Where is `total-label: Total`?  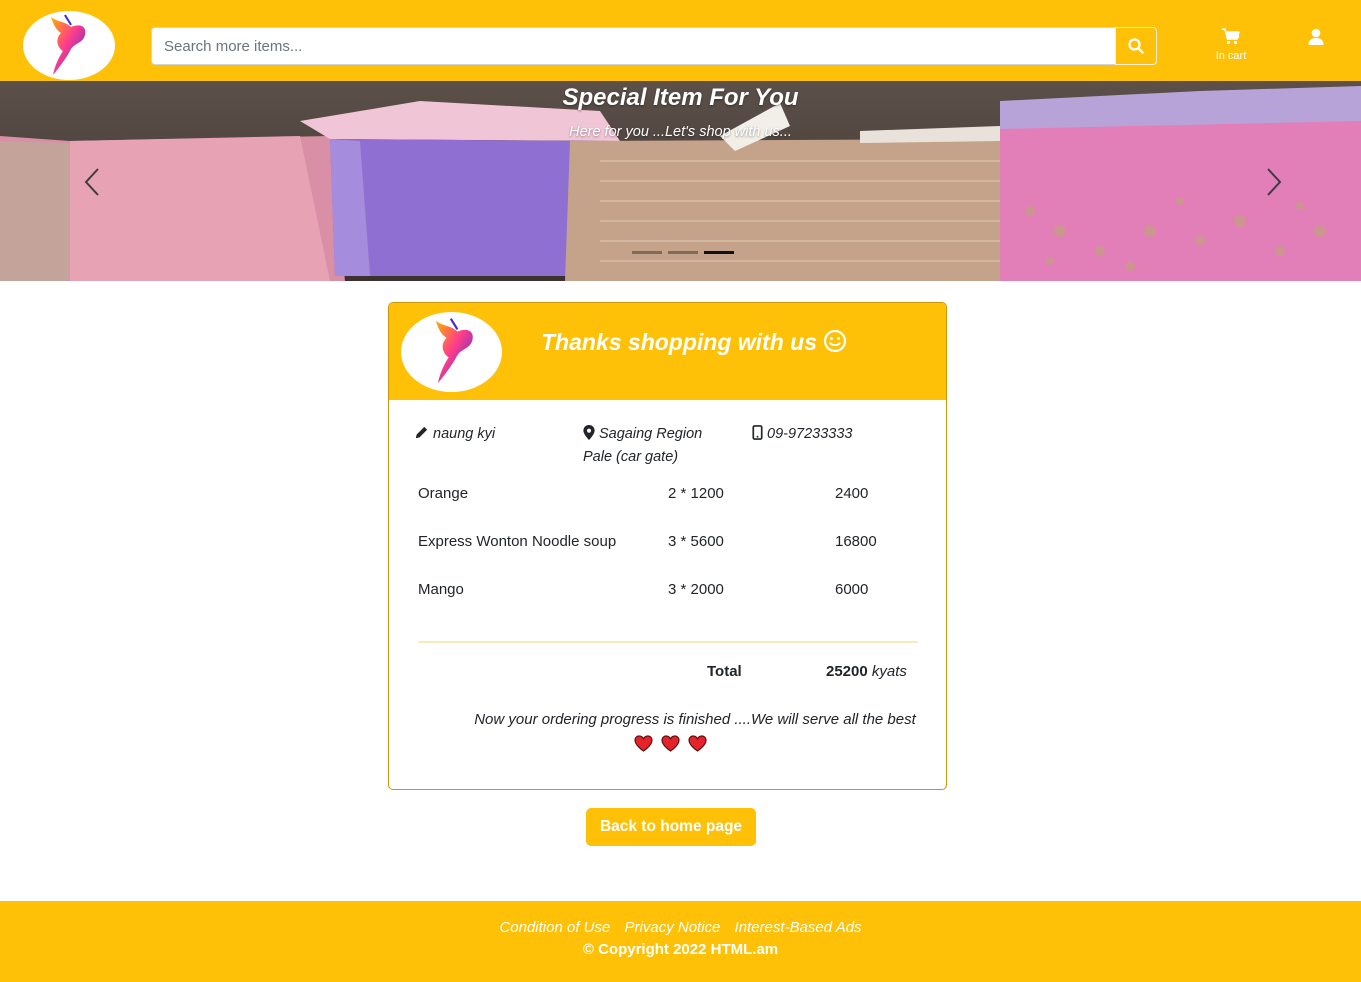 total-label: Total is located at coordinates (724, 671).